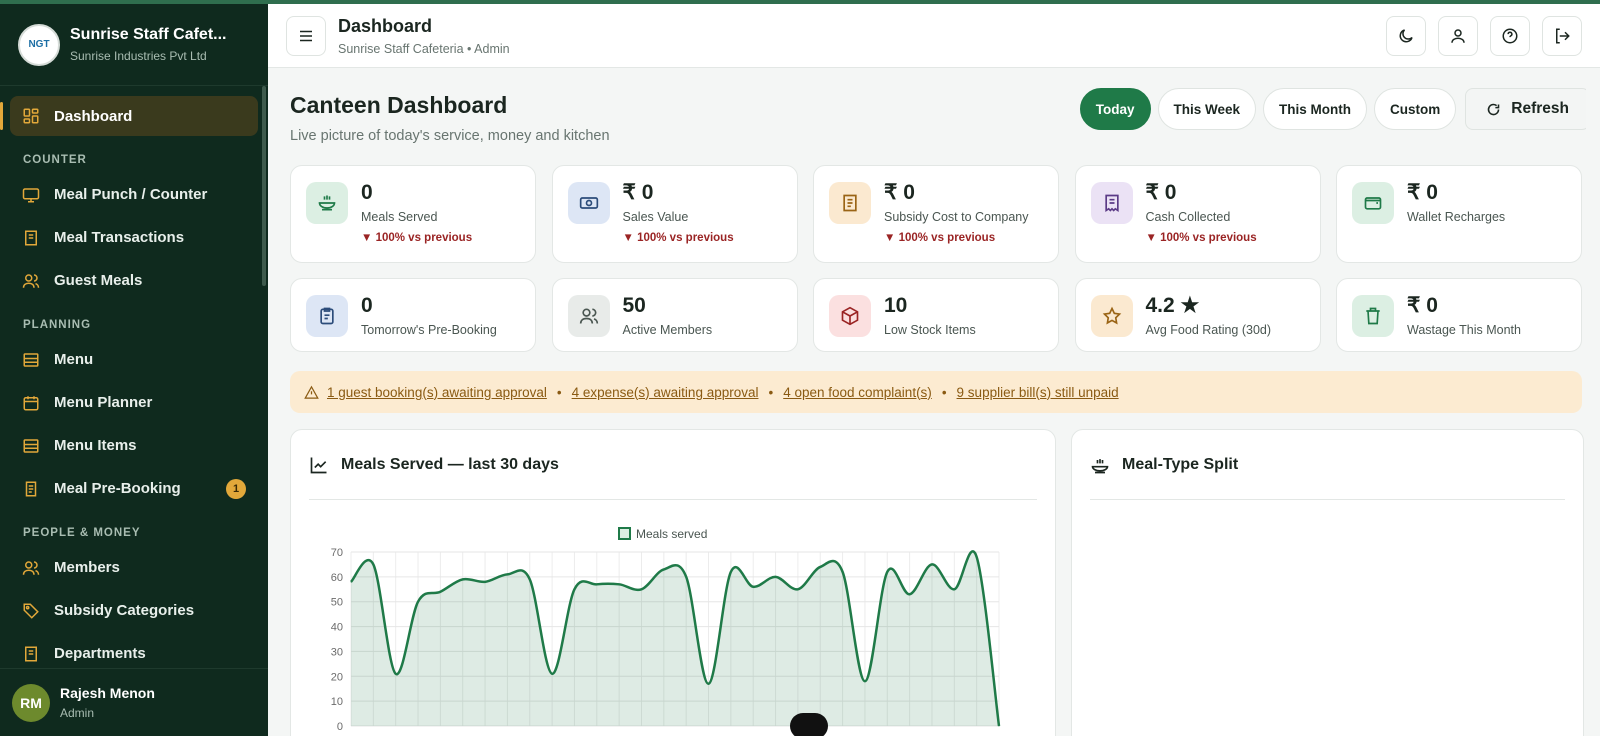 Image resolution: width=1600 pixels, height=736 pixels. I want to click on help-icon, so click(1510, 35).